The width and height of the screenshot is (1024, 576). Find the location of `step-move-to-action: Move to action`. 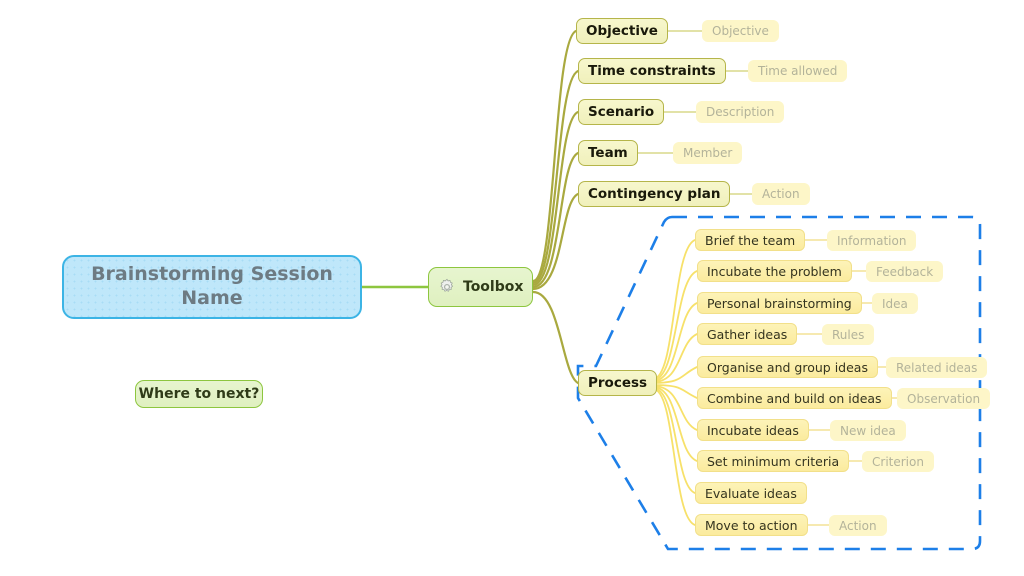

step-move-to-action: Move to action is located at coordinates (751, 525).